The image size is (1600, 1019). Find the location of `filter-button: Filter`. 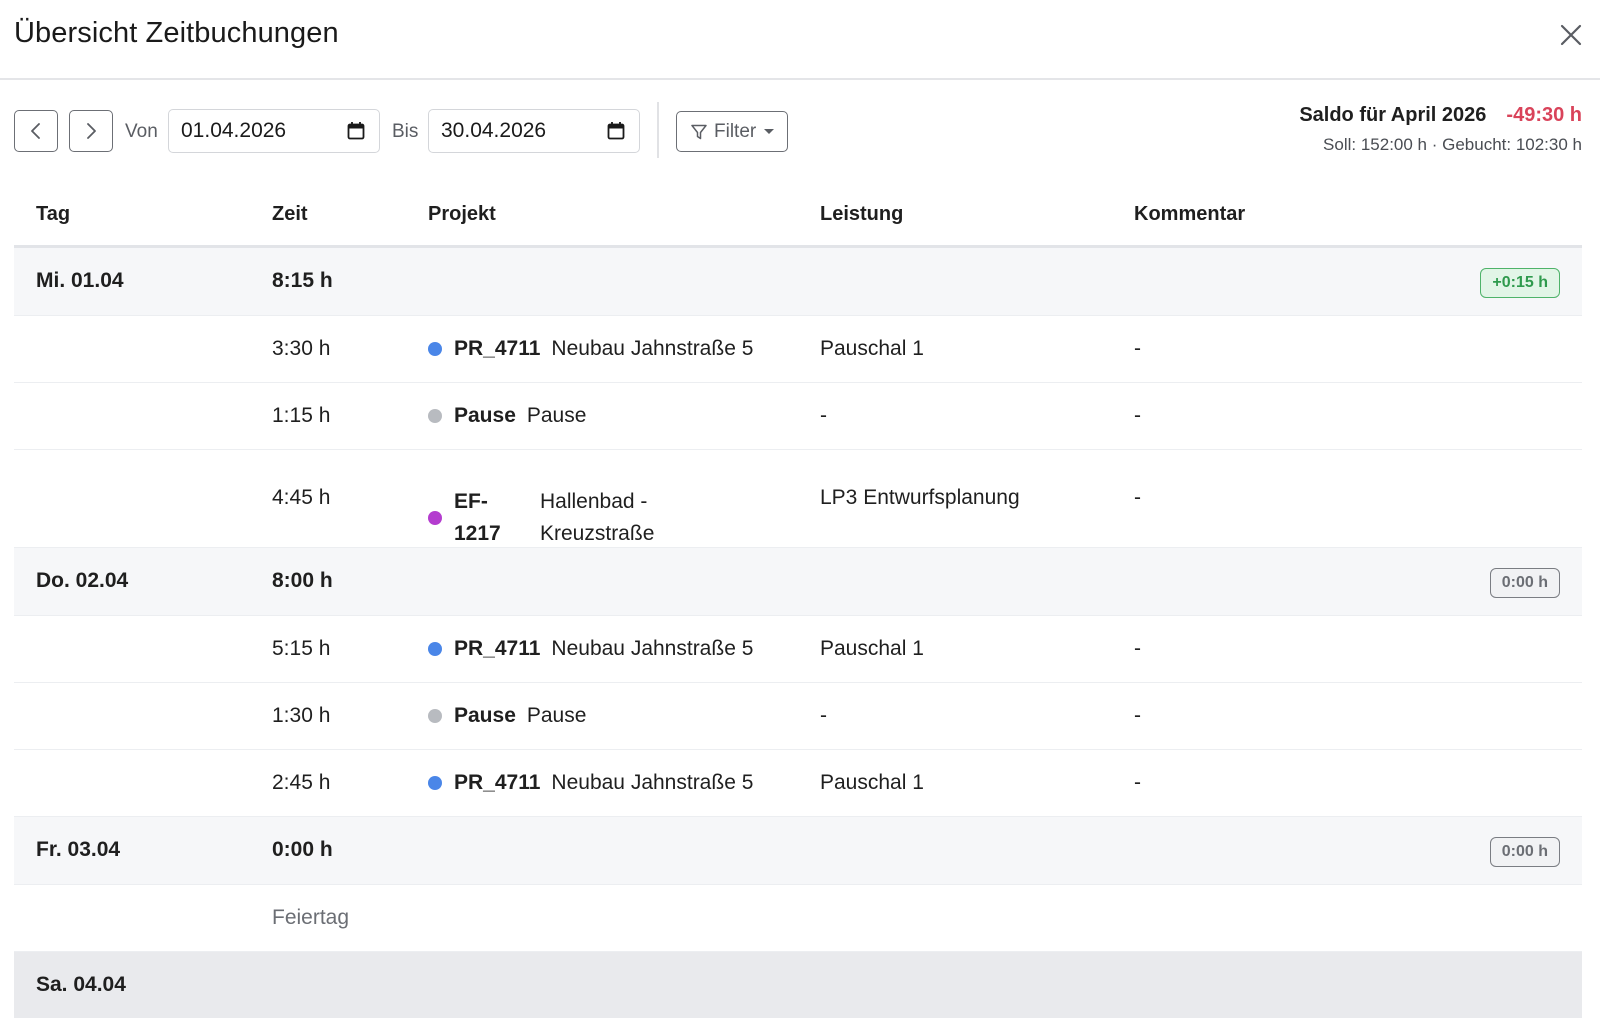

filter-button: Filter is located at coordinates (732, 131).